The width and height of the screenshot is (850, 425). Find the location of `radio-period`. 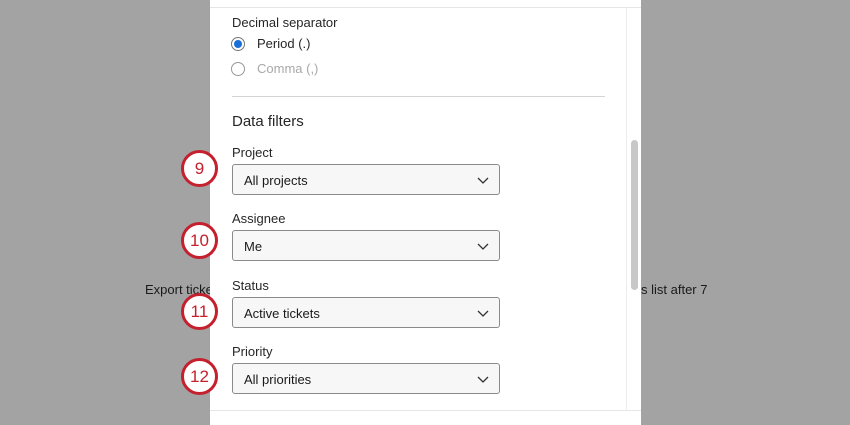

radio-period is located at coordinates (238, 44).